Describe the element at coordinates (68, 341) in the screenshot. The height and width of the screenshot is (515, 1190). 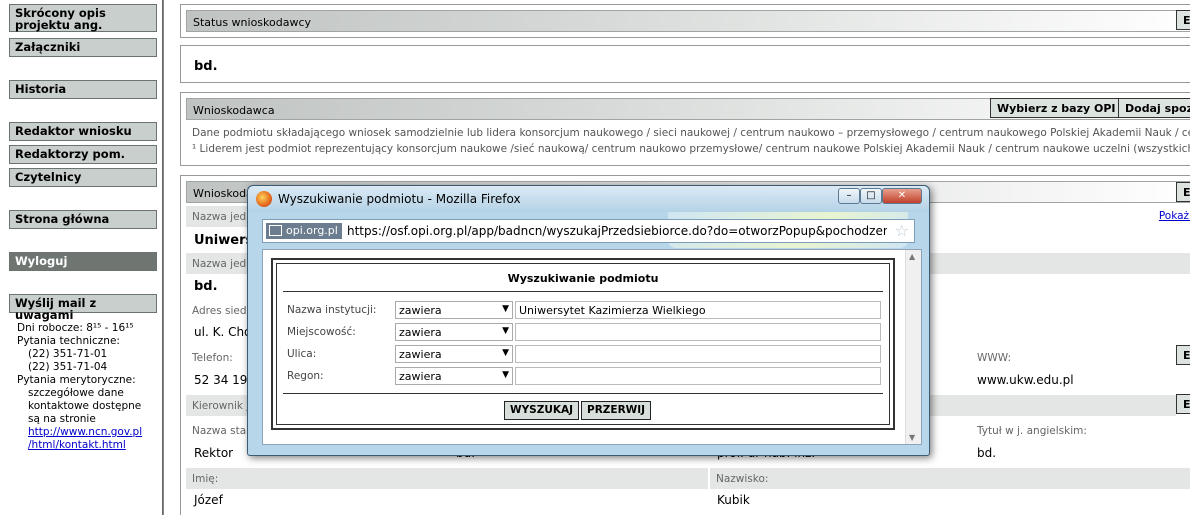
I see `tech-questions-label: Pytania techniczne:` at that location.